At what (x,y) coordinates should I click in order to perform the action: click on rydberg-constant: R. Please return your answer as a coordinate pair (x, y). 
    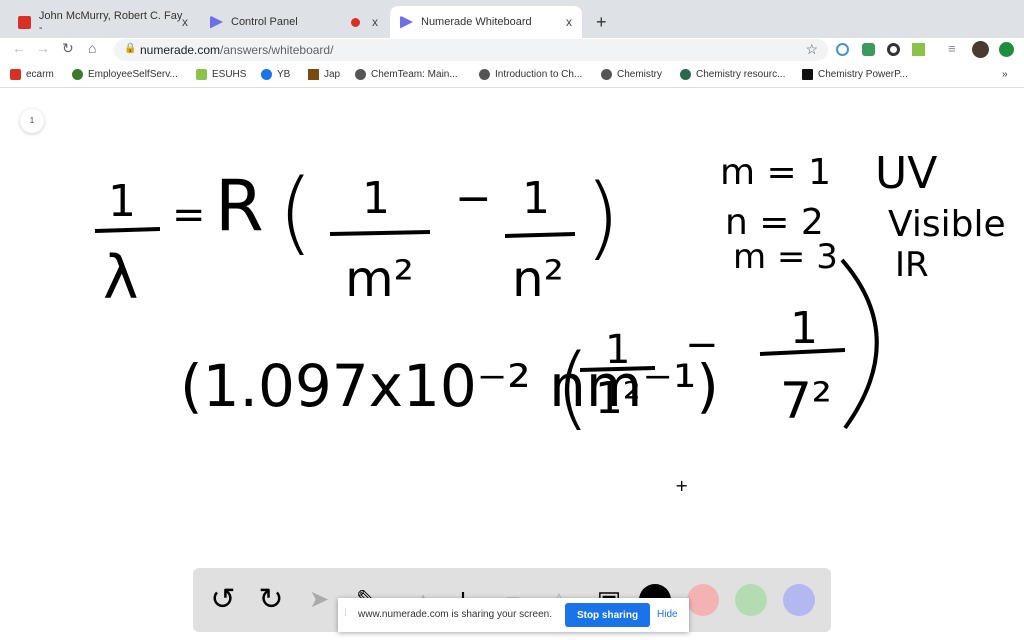
    Looking at the image, I should click on (239, 206).